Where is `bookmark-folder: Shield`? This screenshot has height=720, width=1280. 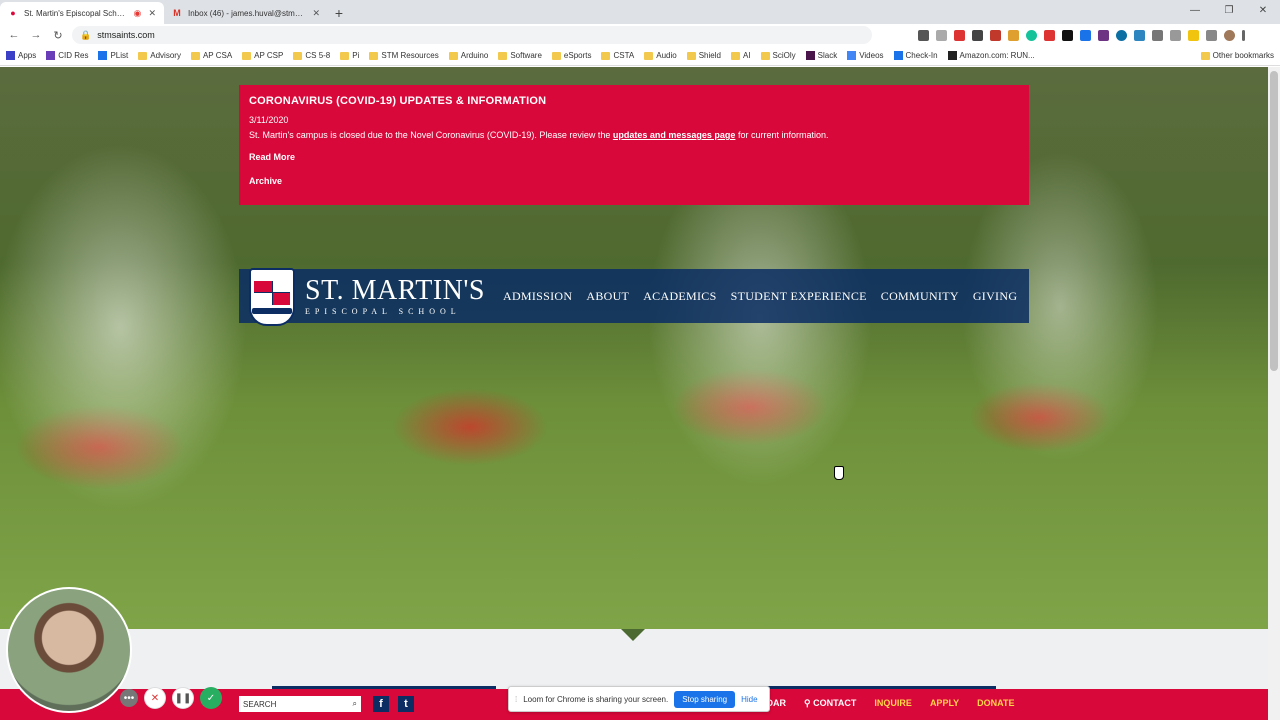
bookmark-folder: Shield is located at coordinates (703, 55).